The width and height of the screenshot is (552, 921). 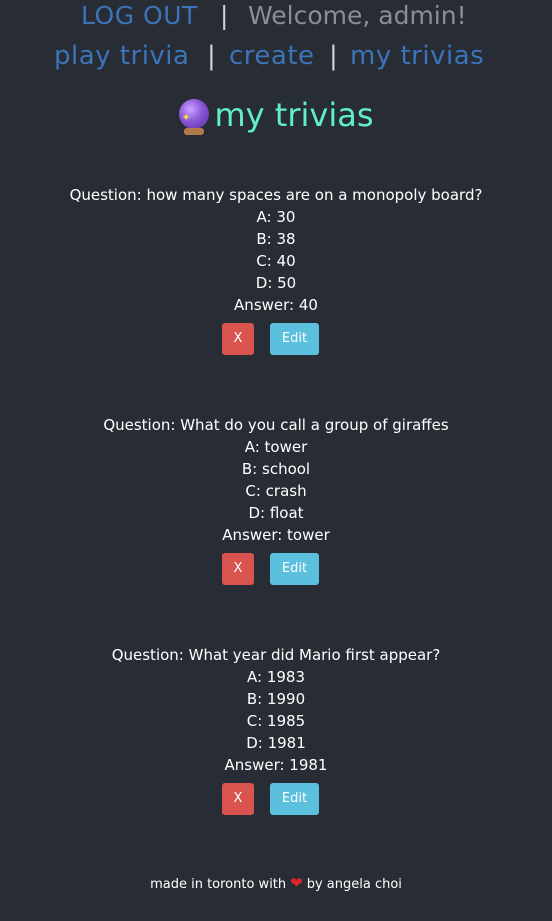 What do you see at coordinates (294, 115) in the screenshot?
I see `page-title-text: my trivias` at bounding box center [294, 115].